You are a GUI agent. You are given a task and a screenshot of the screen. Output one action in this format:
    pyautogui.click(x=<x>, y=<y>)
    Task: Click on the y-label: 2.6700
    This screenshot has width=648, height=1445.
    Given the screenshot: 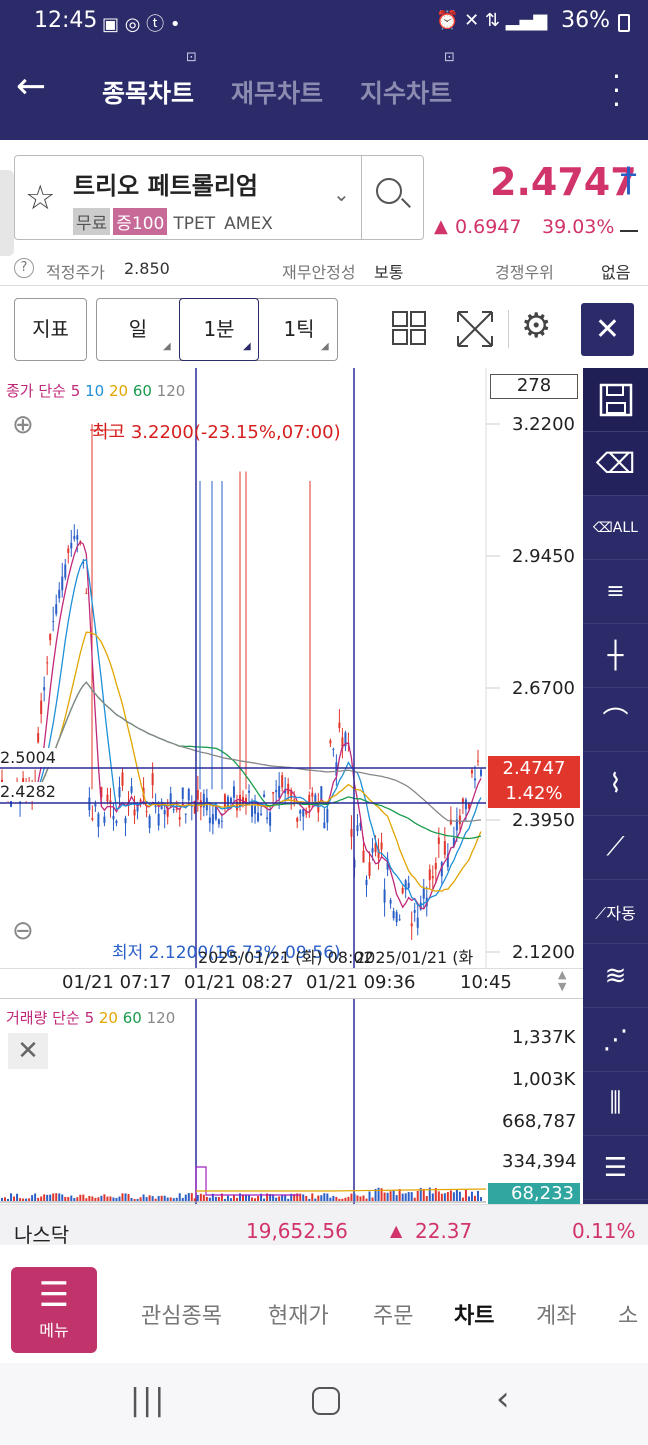 What is the action you would take?
    pyautogui.click(x=543, y=688)
    